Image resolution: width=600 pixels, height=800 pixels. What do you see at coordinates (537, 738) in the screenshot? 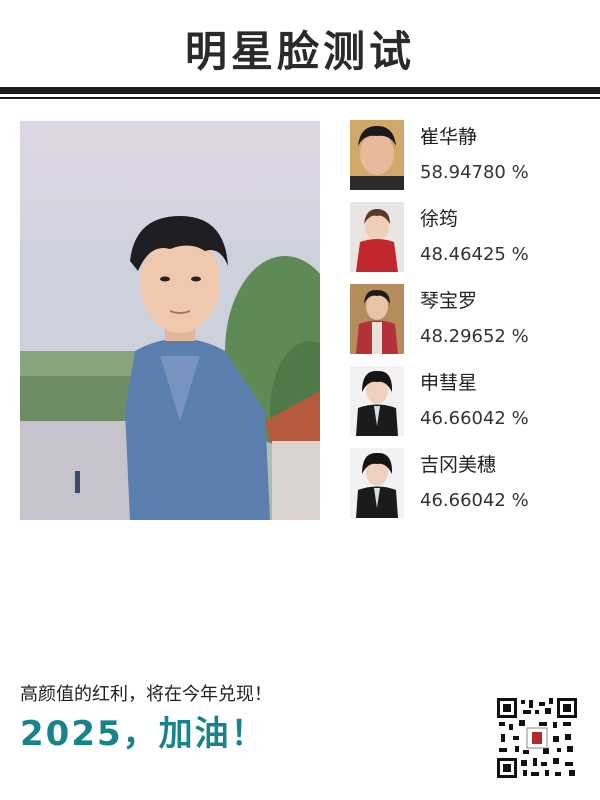
I see `qr-code-icon` at bounding box center [537, 738].